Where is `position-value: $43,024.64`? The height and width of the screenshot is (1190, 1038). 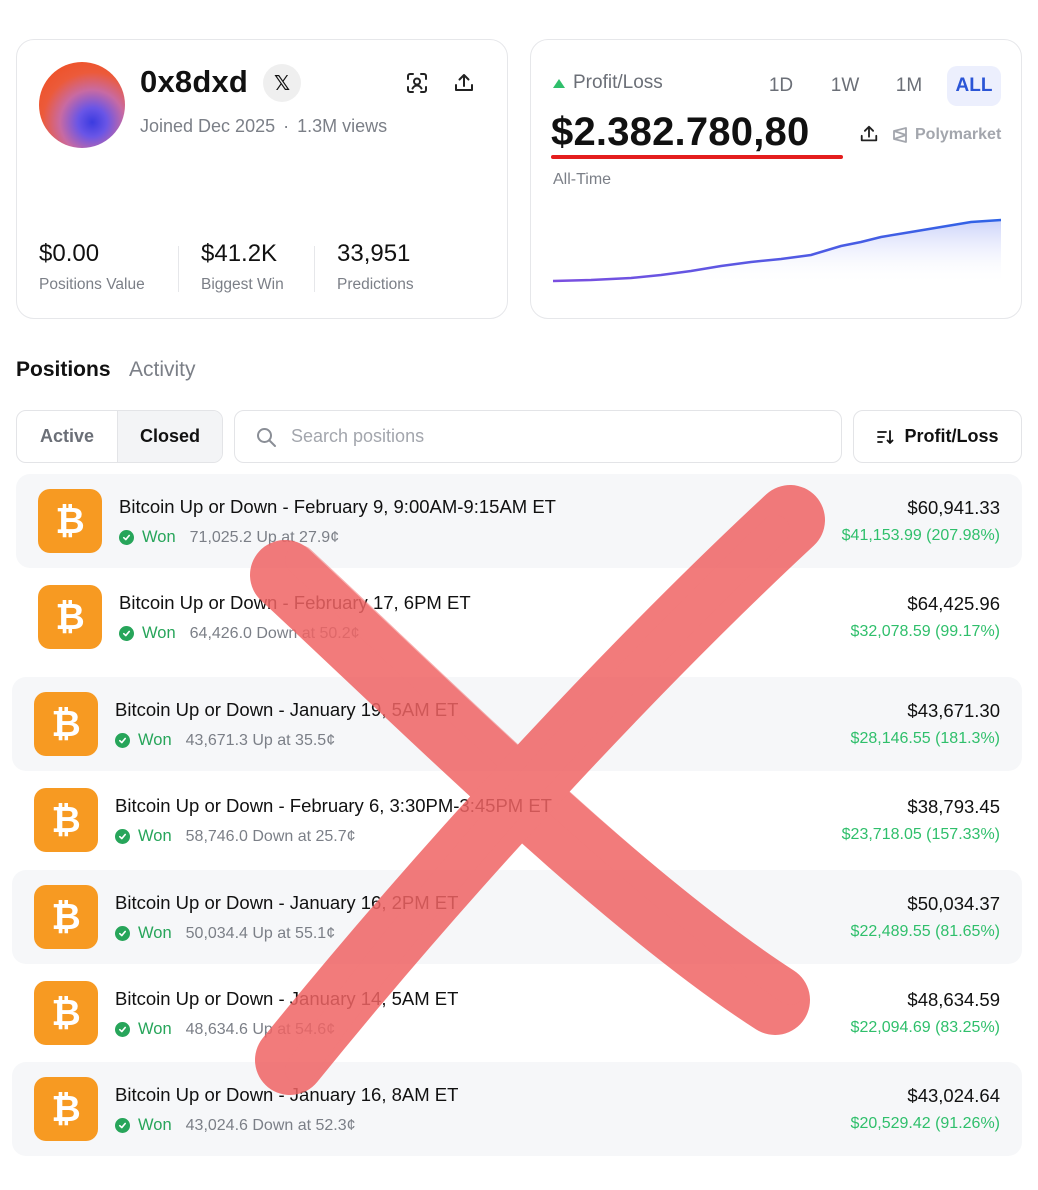
position-value: $43,024.64 is located at coordinates (953, 1095).